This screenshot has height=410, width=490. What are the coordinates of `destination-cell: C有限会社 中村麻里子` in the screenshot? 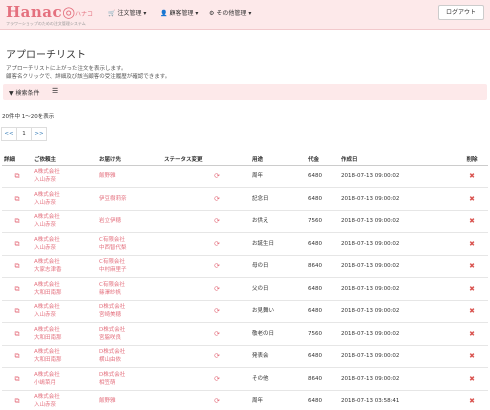 It's located at (129, 266).